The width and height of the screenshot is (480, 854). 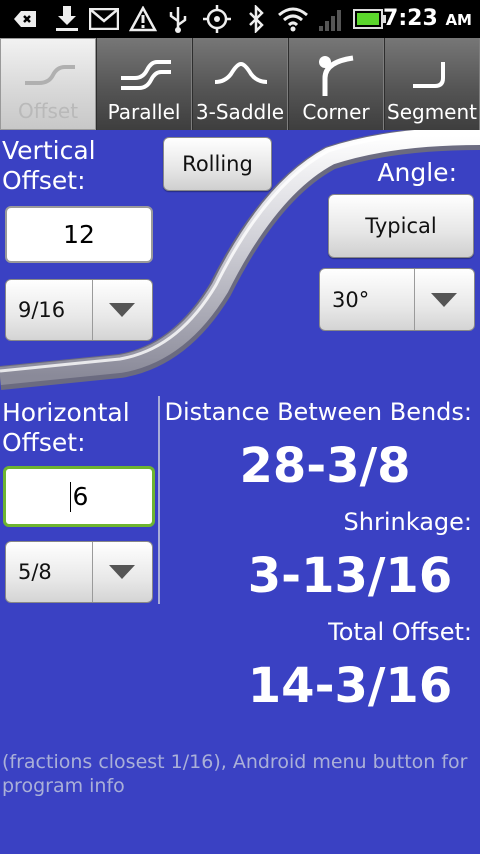 What do you see at coordinates (256, 19) in the screenshot?
I see `bluetooth-icon` at bounding box center [256, 19].